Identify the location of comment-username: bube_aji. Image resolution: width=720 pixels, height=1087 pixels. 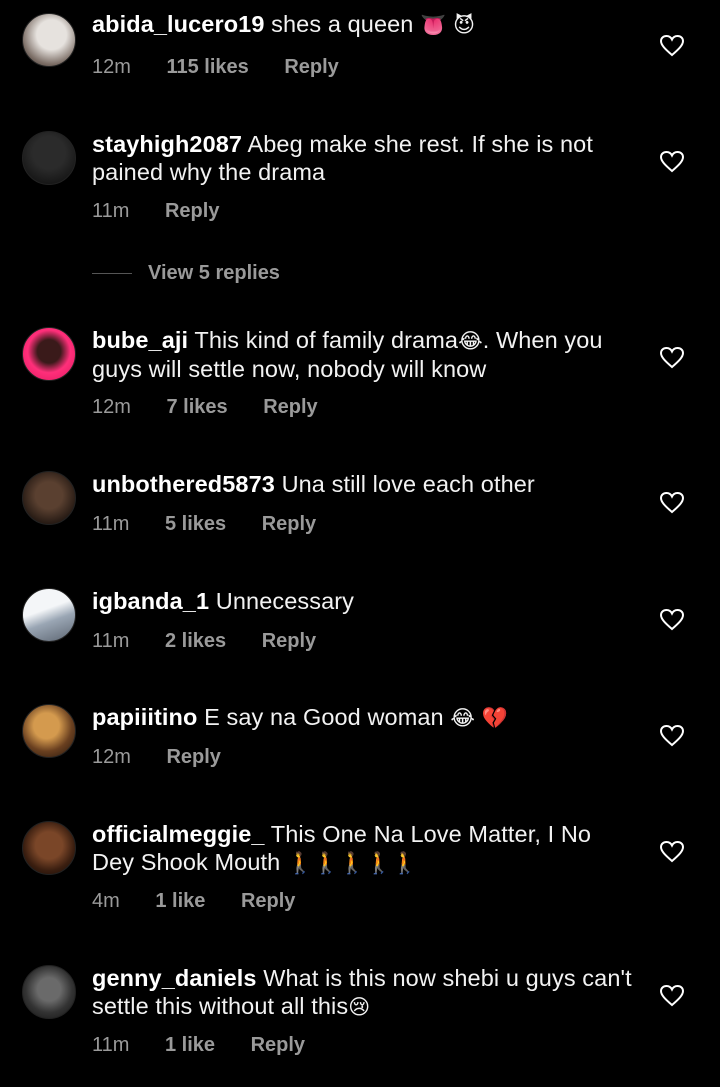
(140, 340).